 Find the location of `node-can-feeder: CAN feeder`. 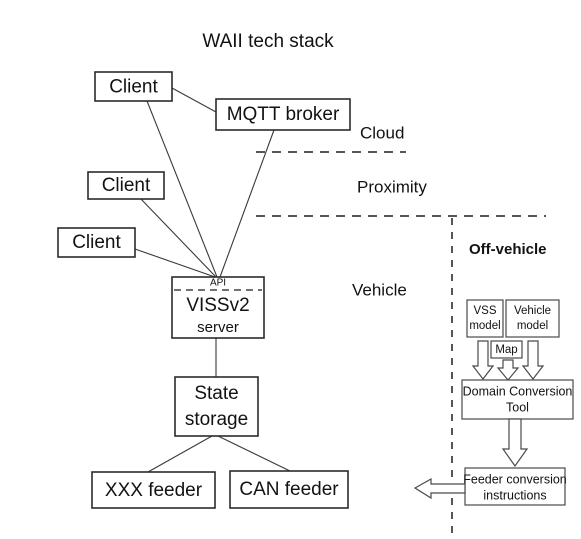

node-can-feeder: CAN feeder is located at coordinates (289, 489).